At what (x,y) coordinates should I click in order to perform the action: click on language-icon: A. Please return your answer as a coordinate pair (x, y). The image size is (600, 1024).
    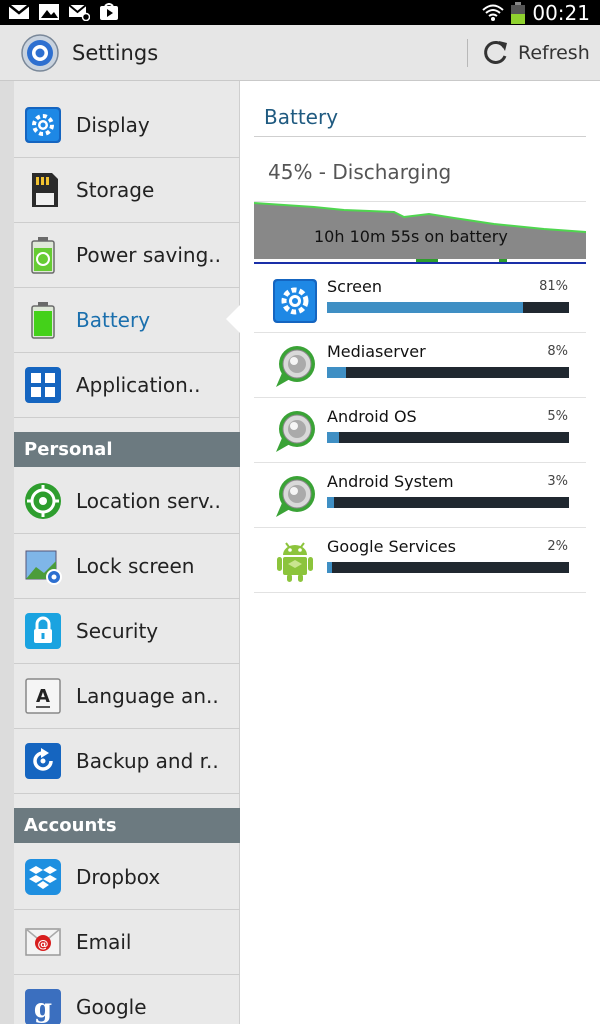
    Looking at the image, I should click on (43, 696).